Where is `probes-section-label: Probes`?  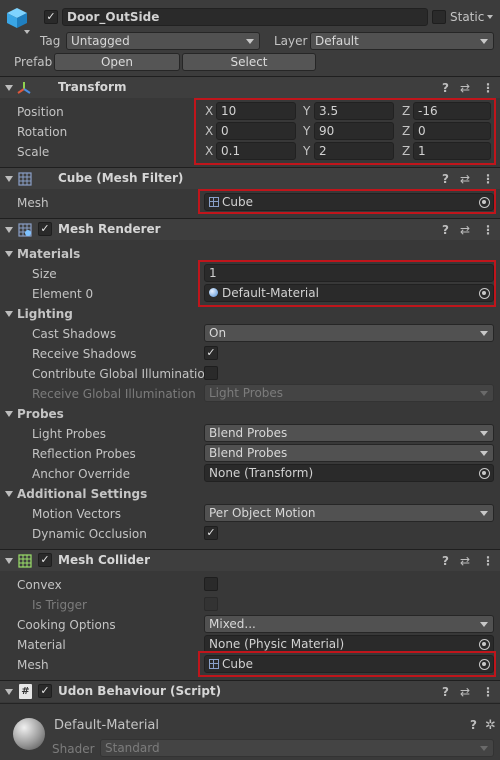 probes-section-label: Probes is located at coordinates (40, 414).